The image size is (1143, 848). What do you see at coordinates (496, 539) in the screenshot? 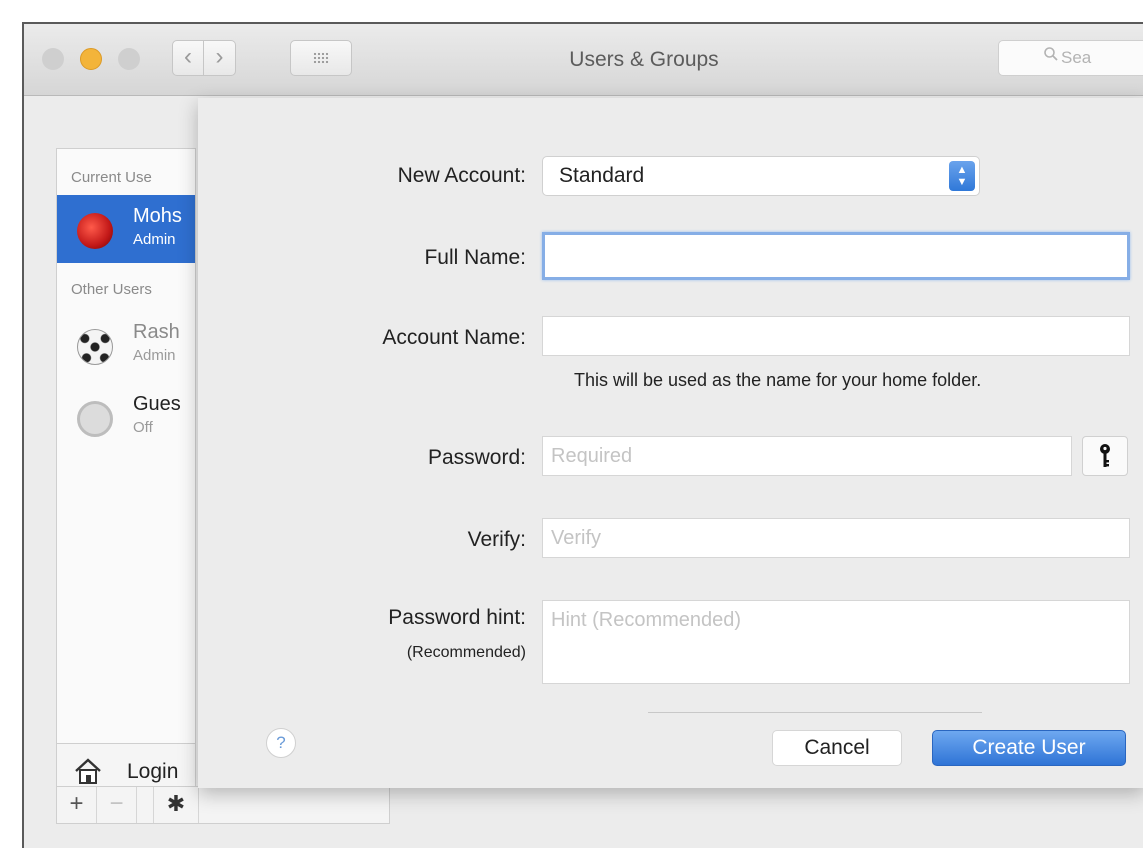
I see `verify-label: Verify:` at bounding box center [496, 539].